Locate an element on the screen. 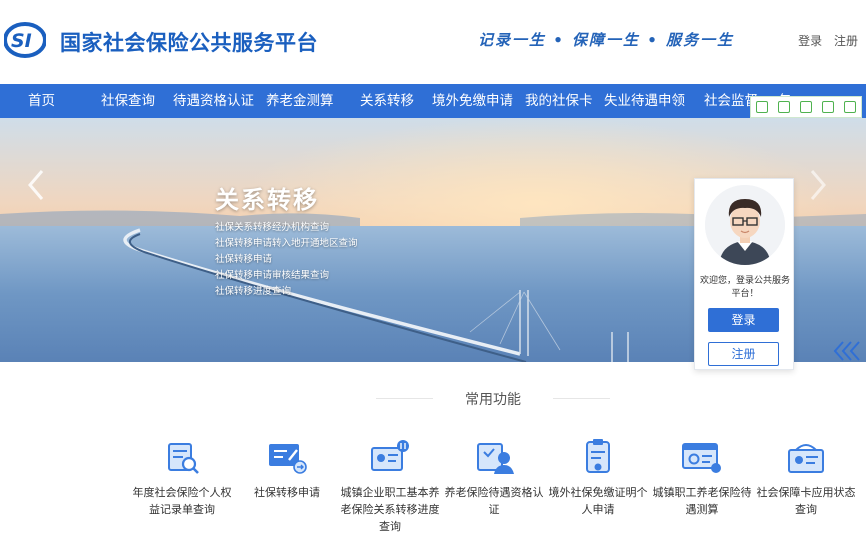 The height and width of the screenshot is (540, 866). func-label: 社会保障卡应用状态查询 is located at coordinates (806, 501).